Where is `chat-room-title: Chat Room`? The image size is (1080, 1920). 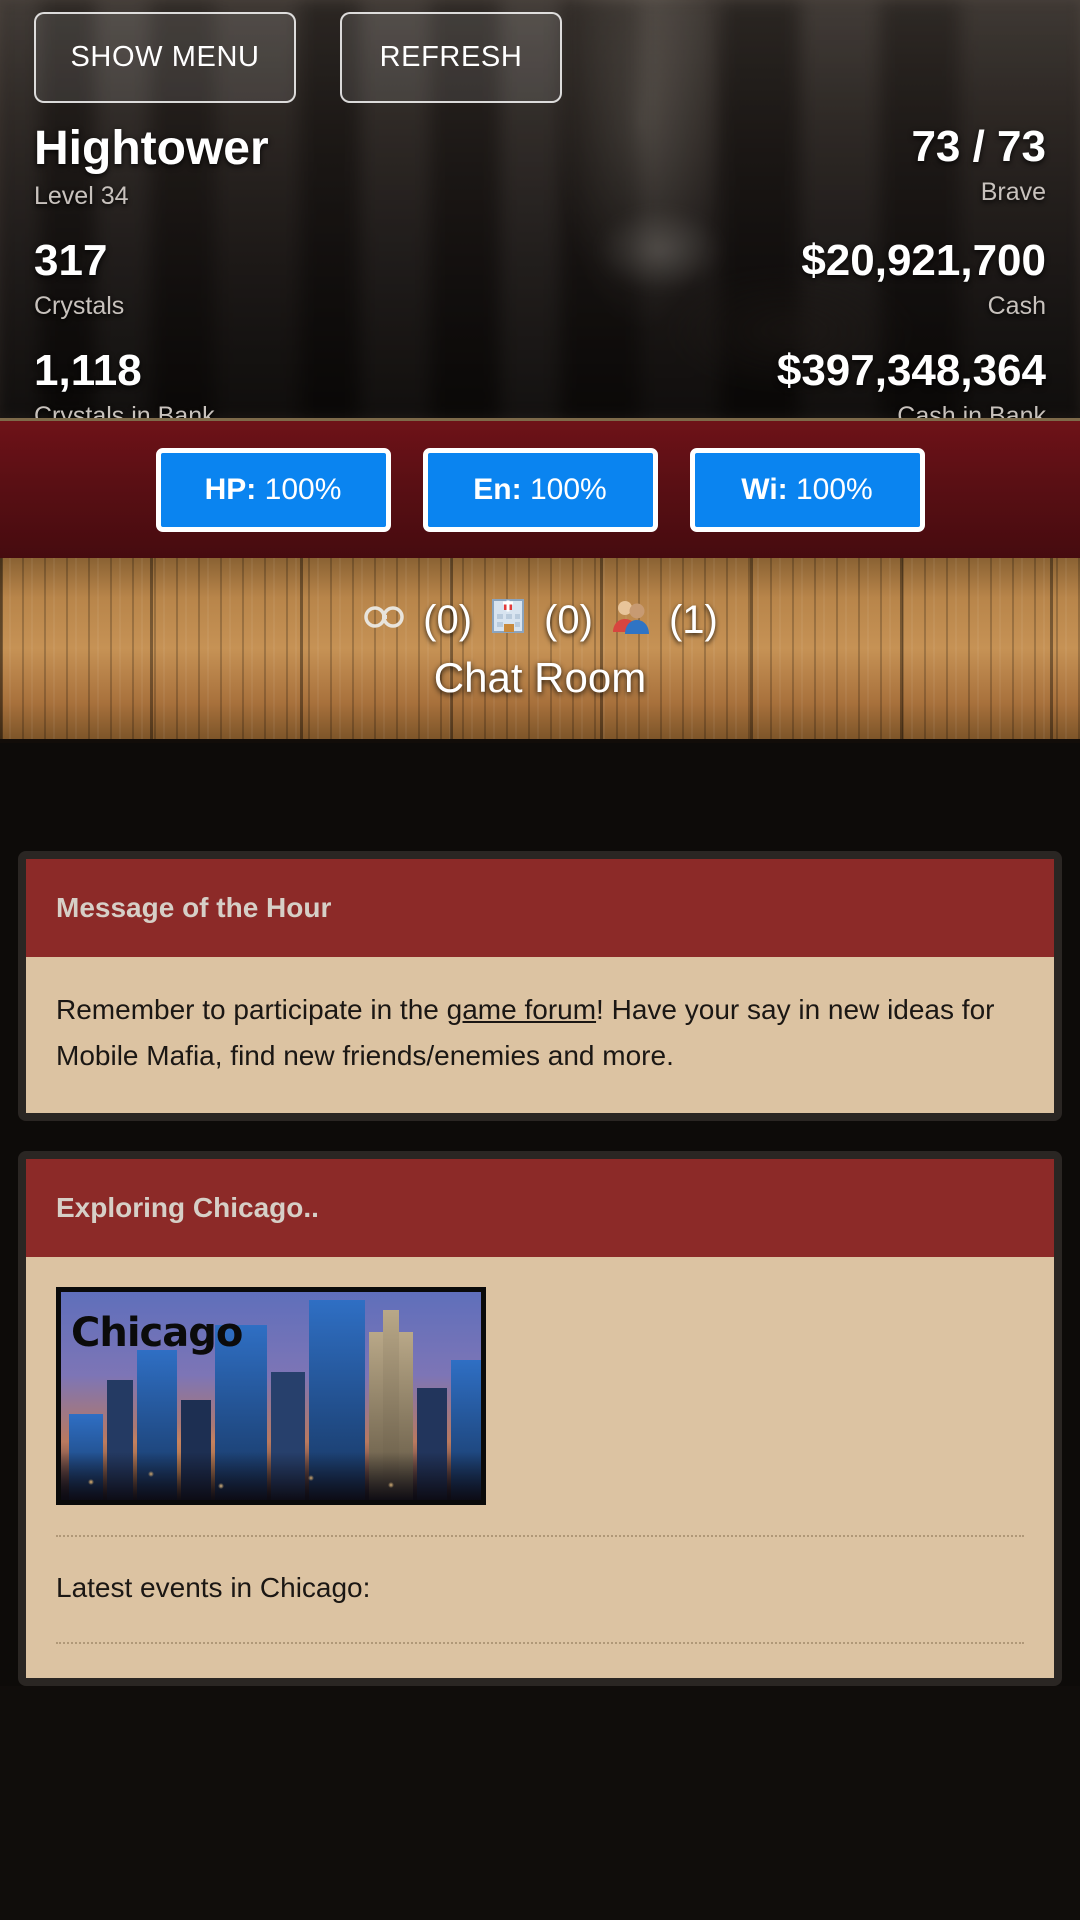 chat-room-title: Chat Room is located at coordinates (540, 677).